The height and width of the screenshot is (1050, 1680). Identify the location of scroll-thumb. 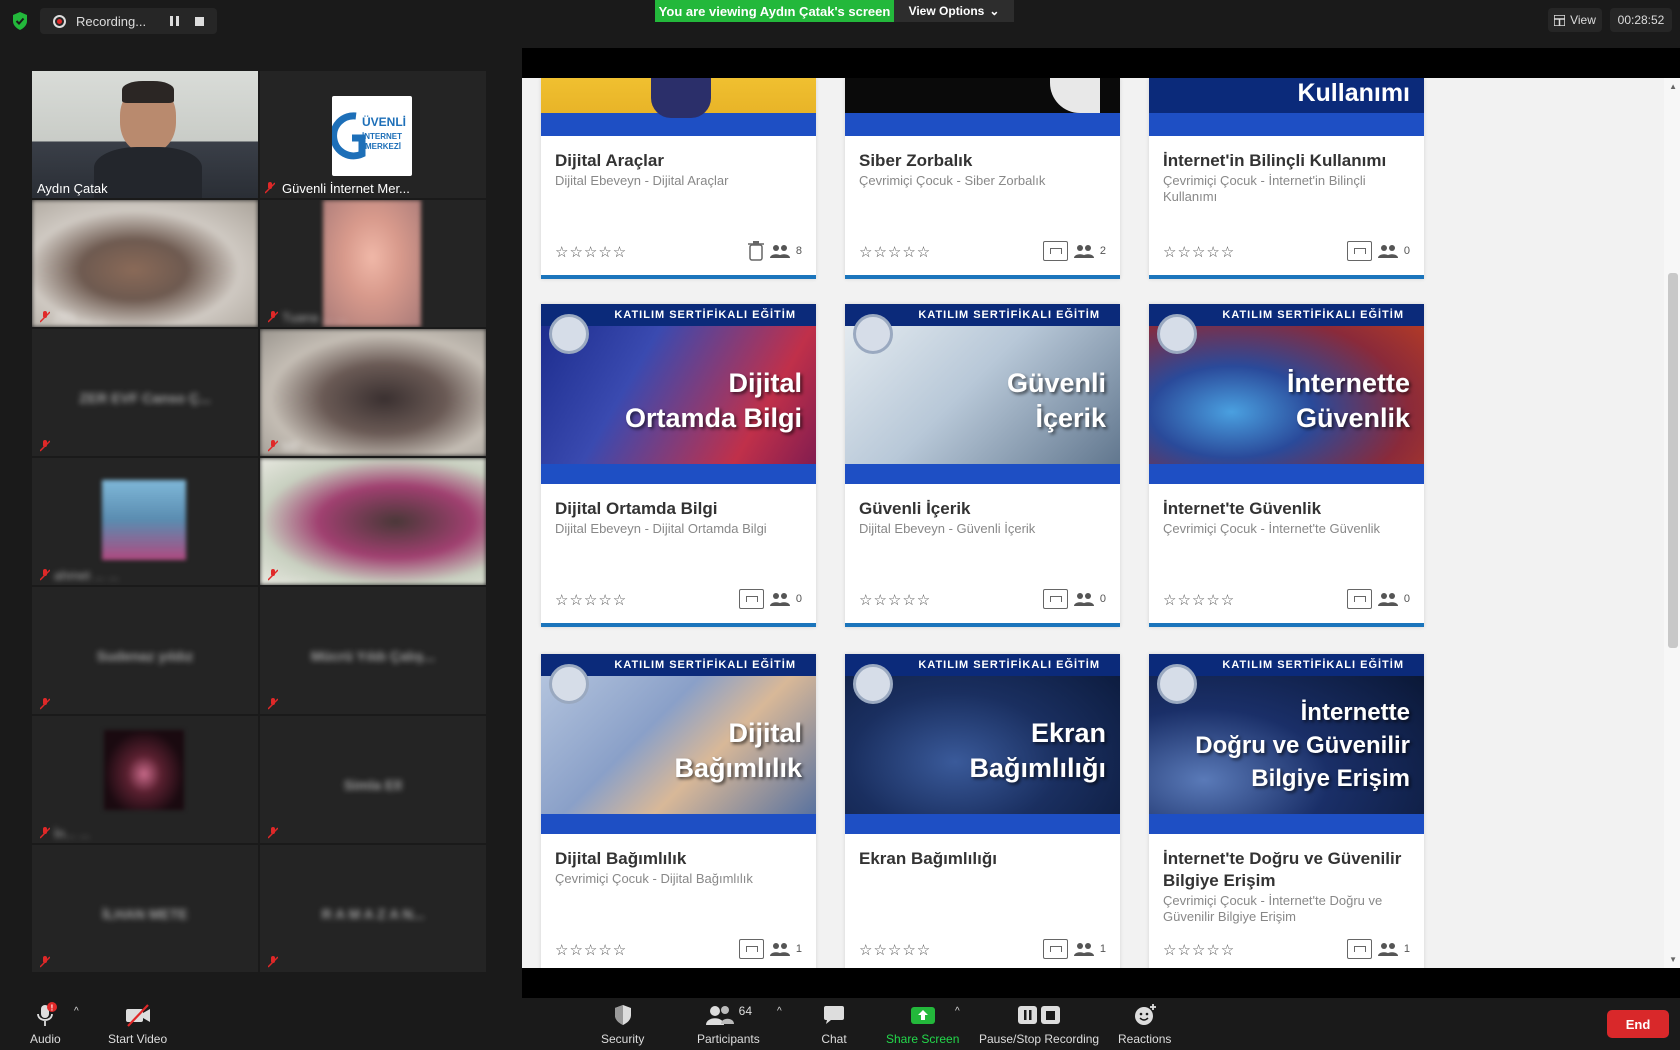
(1673, 460).